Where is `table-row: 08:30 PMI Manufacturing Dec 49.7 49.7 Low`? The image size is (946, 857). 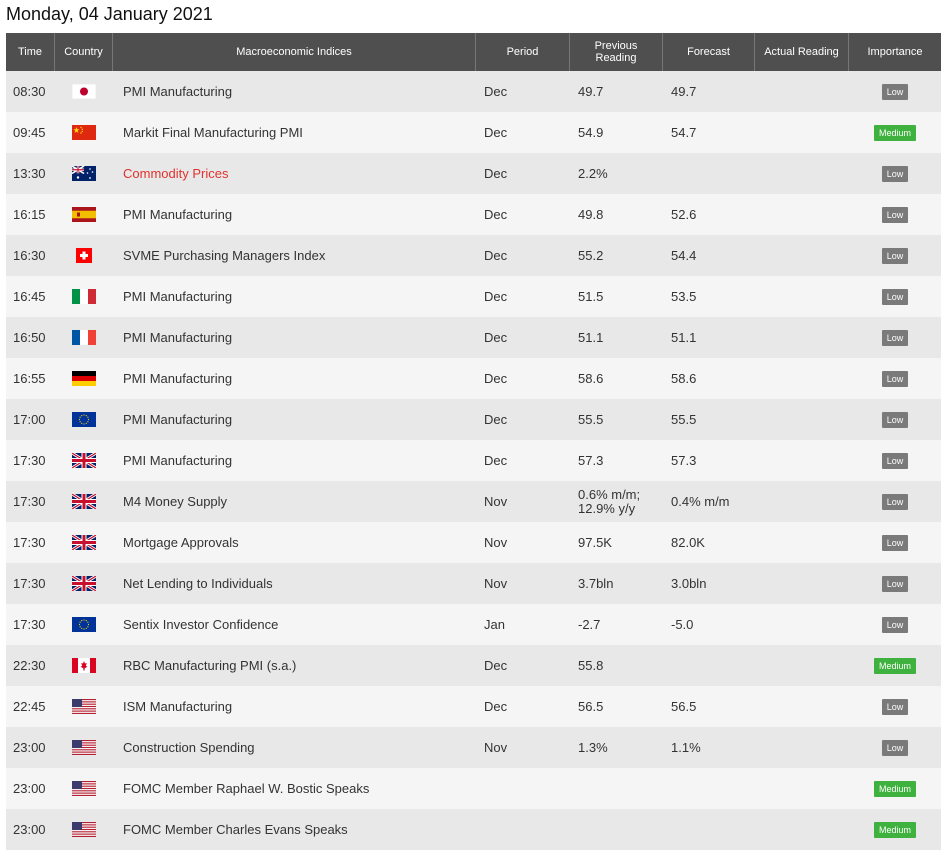
table-row: 08:30 PMI Manufacturing Dec 49.7 49.7 Low is located at coordinates (473, 91).